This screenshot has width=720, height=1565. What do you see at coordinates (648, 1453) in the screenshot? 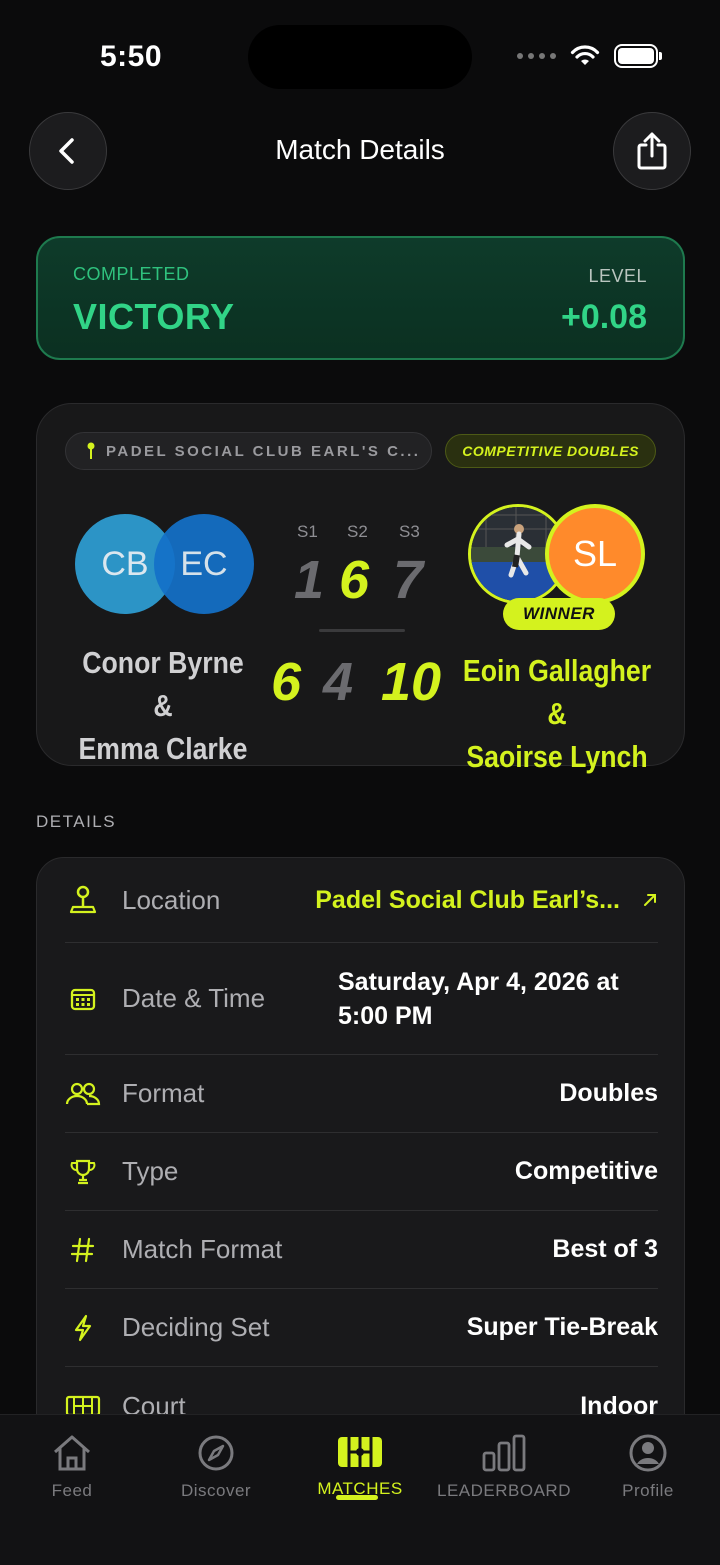
I see `profile-icon` at bounding box center [648, 1453].